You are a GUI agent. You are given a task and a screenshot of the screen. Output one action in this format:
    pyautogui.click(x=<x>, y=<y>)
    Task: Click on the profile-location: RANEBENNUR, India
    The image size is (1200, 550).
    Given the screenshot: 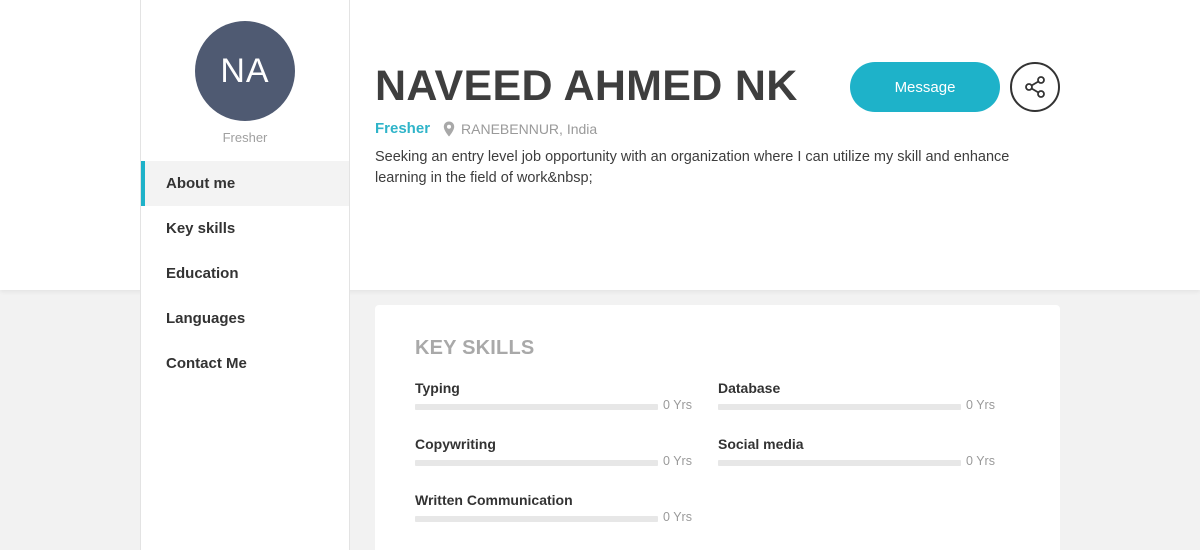 What is the action you would take?
    pyautogui.click(x=529, y=128)
    